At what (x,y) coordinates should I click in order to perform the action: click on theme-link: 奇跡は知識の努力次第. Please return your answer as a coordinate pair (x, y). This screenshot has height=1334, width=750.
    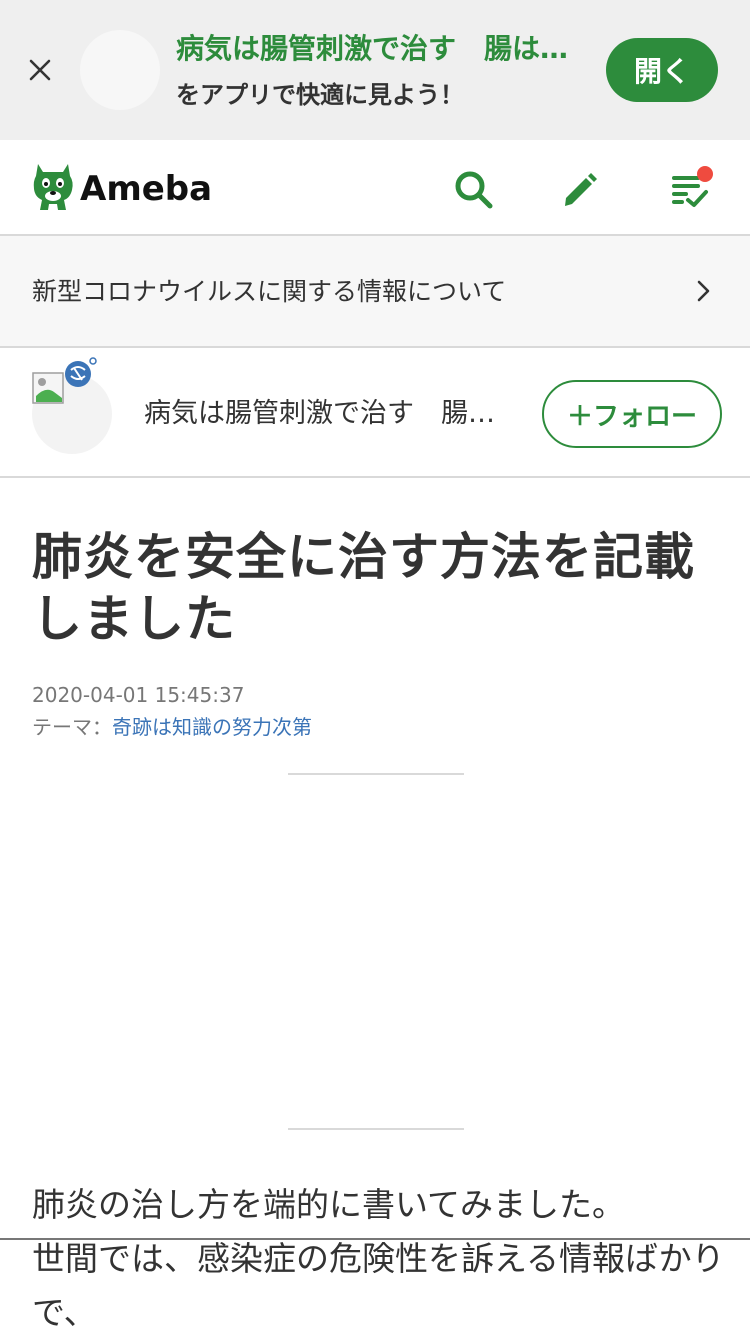
    Looking at the image, I should click on (212, 727).